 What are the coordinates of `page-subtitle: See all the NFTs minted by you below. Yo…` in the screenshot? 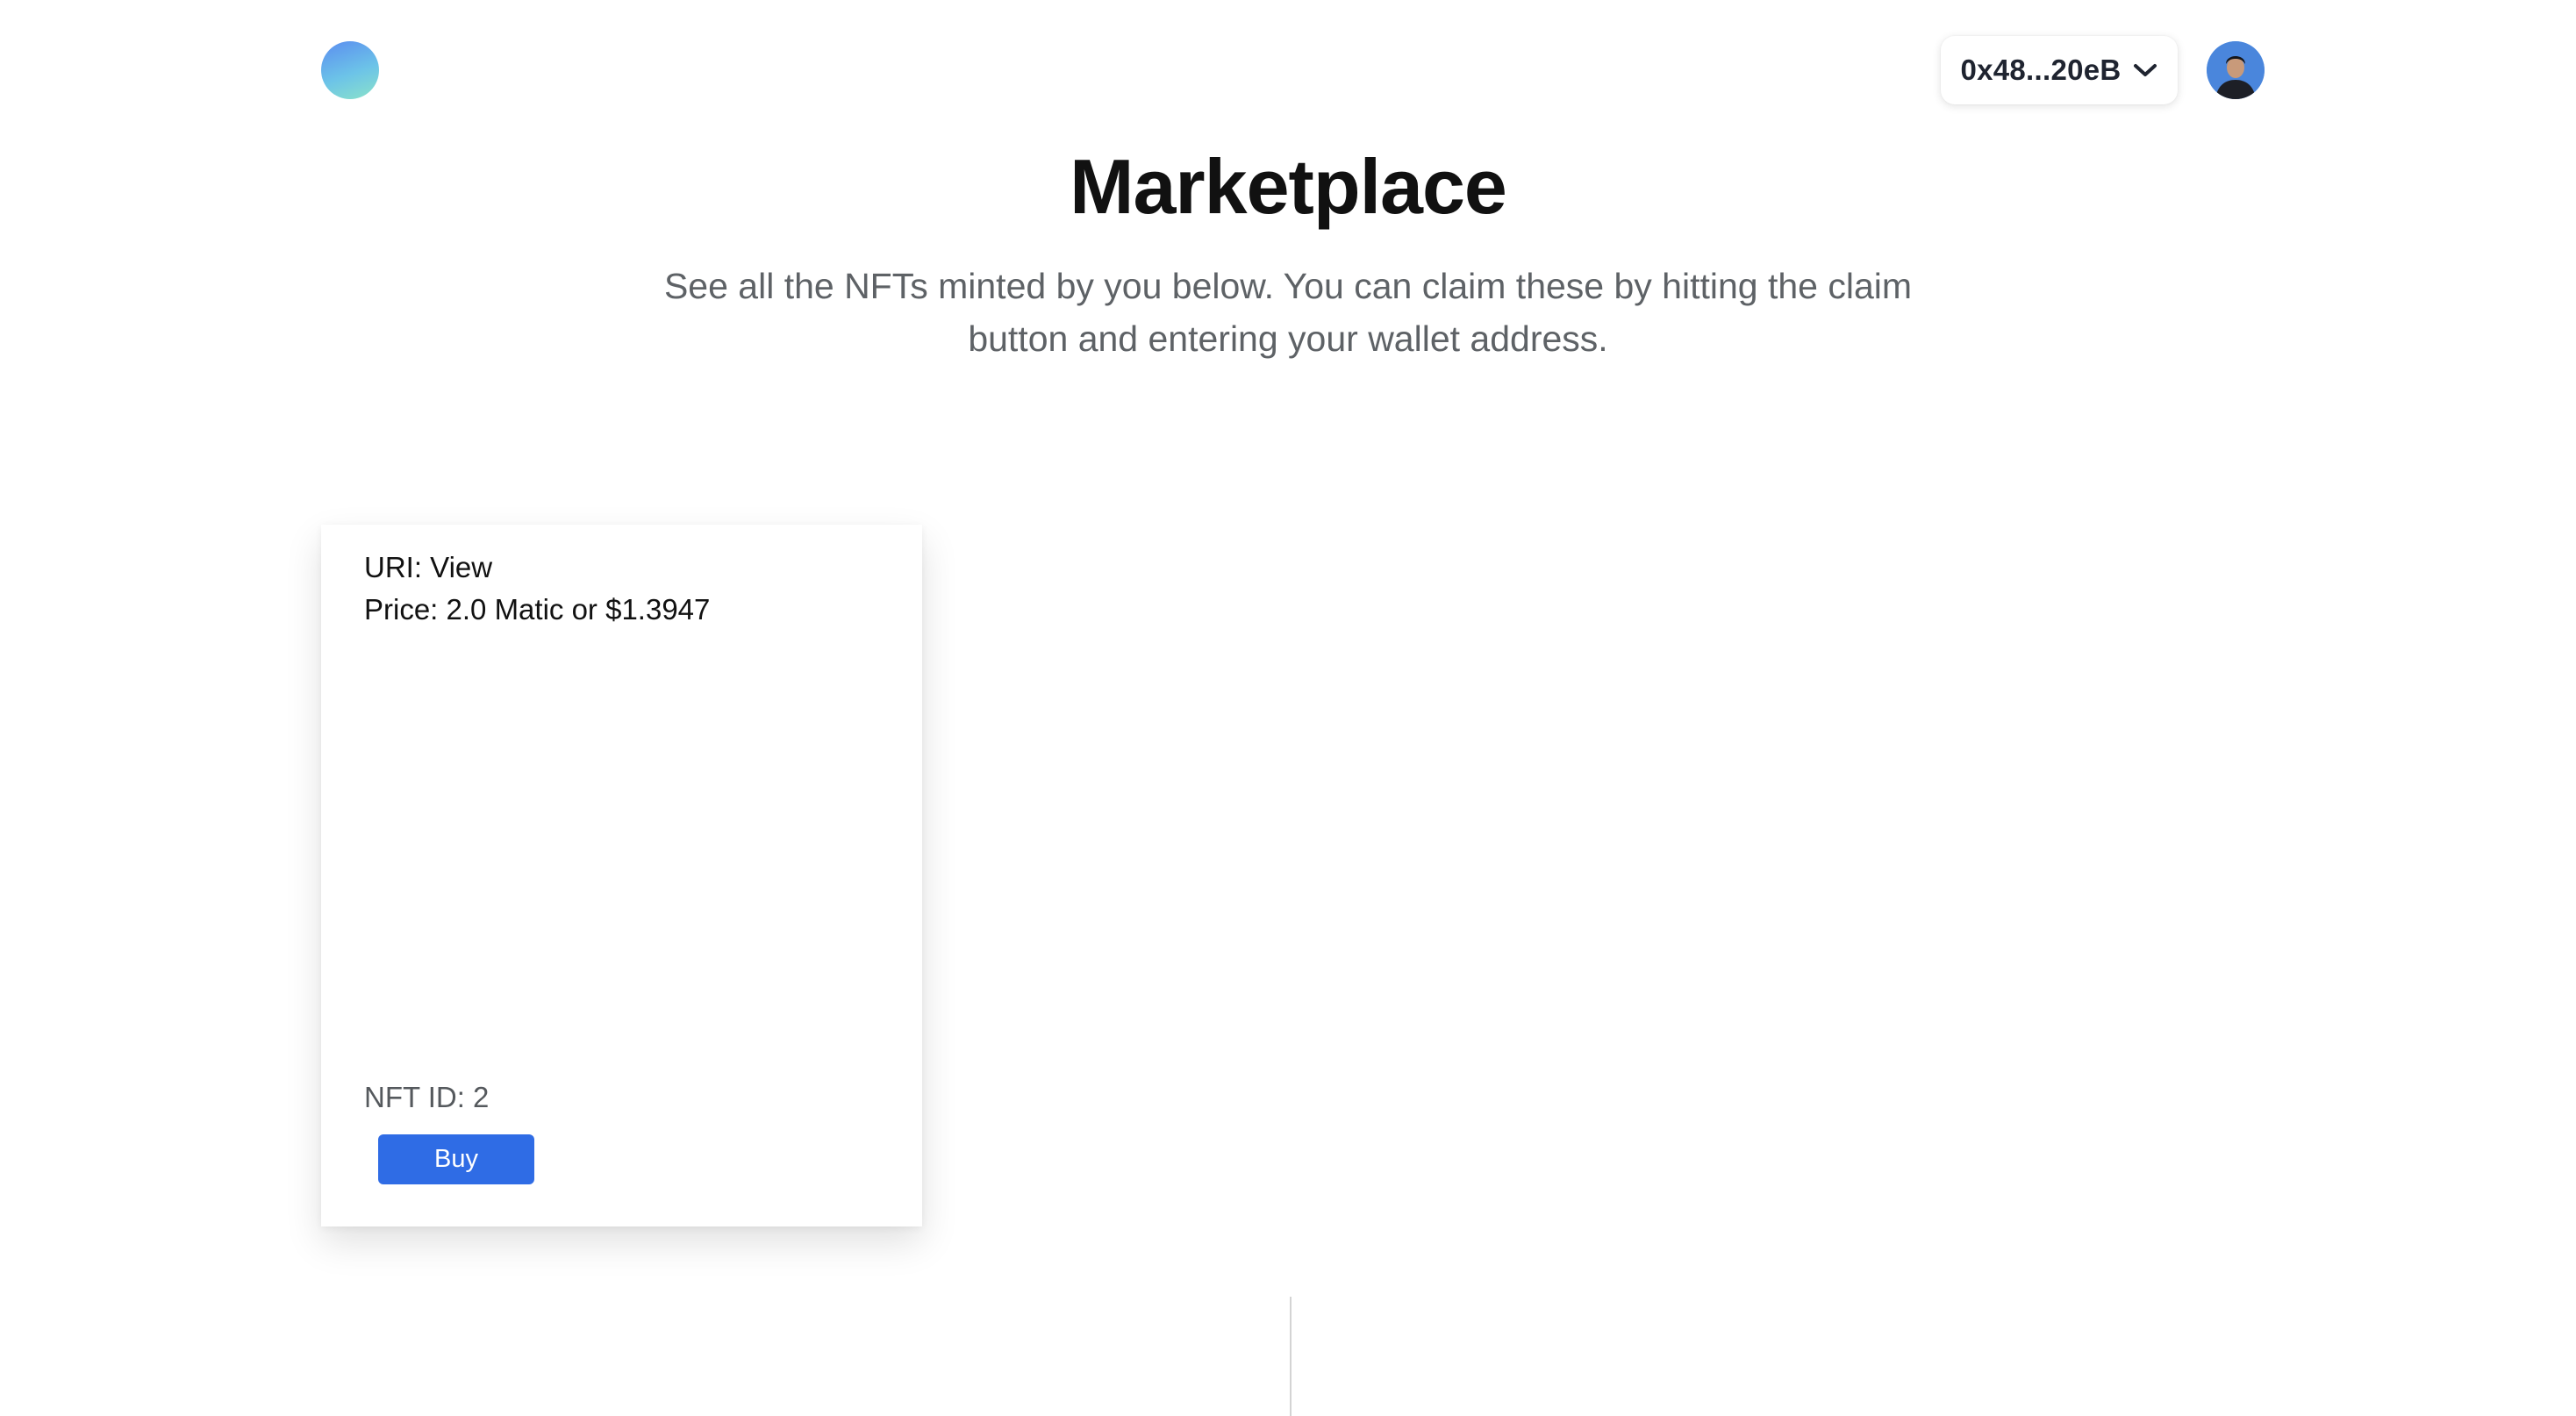 It's located at (1288, 313).